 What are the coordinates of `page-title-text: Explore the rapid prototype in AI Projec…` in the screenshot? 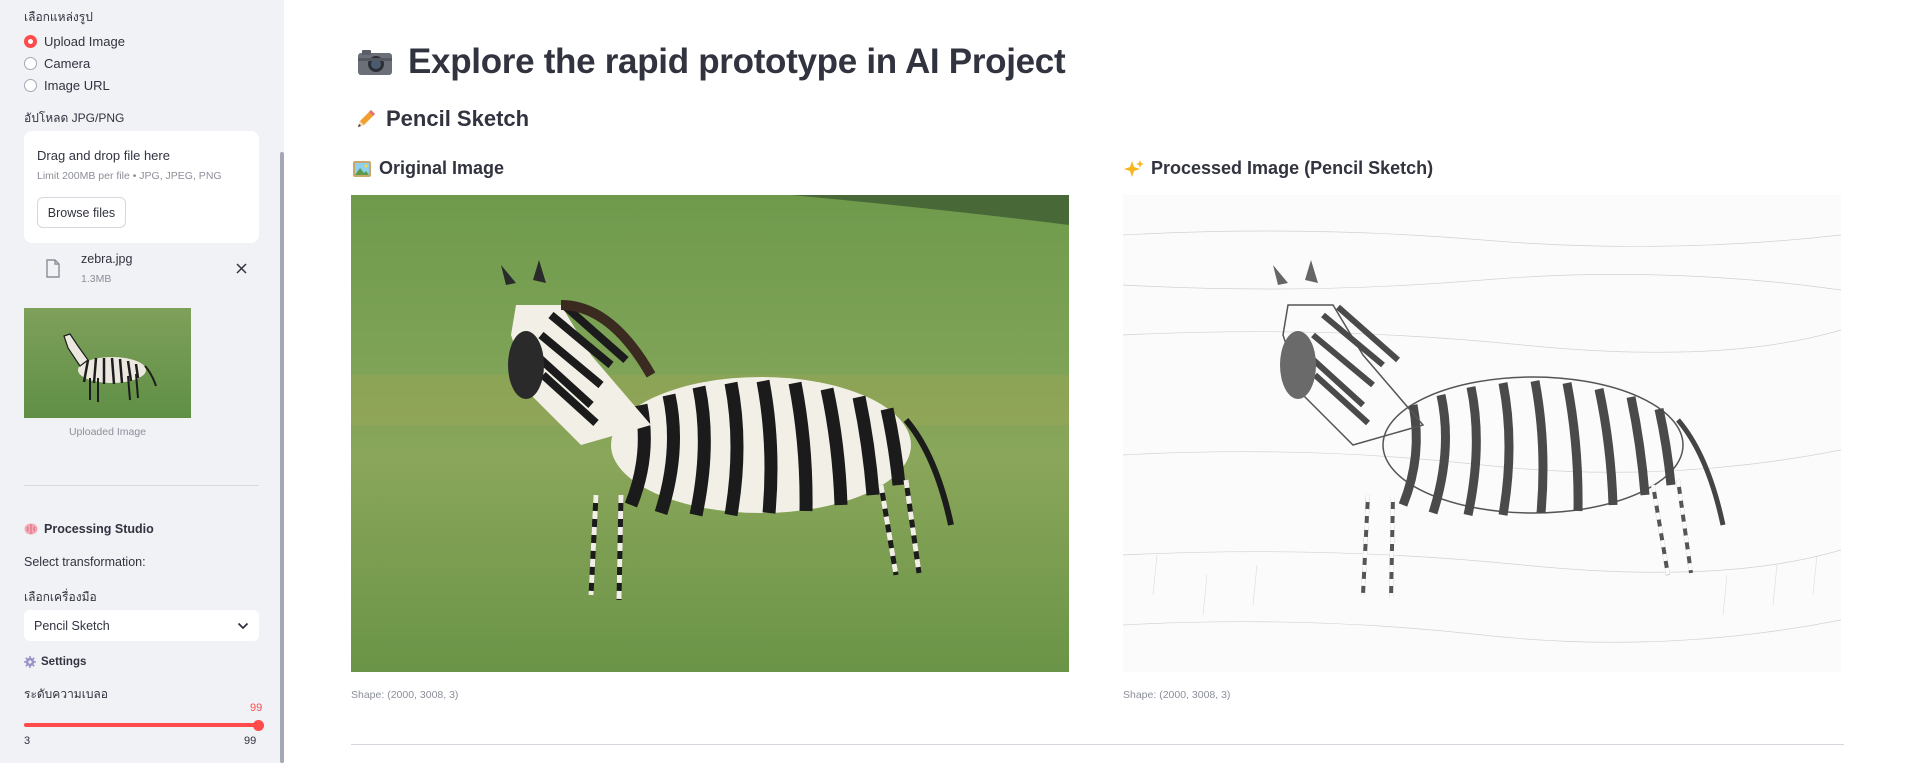 It's located at (737, 61).